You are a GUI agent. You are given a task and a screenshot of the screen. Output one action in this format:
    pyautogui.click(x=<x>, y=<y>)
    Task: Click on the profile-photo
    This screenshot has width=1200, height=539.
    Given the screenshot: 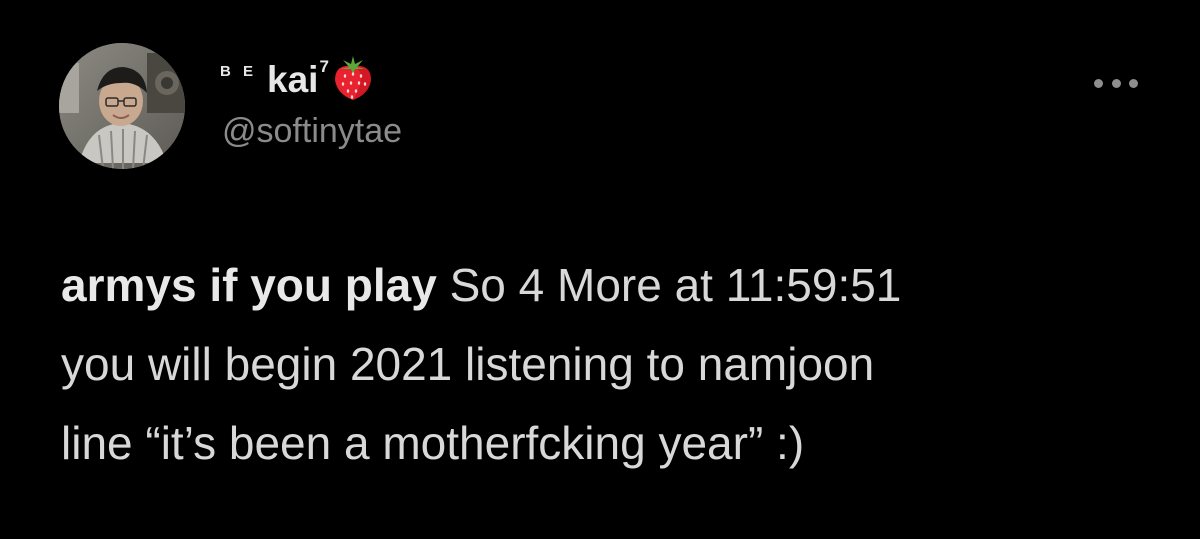 What is the action you would take?
    pyautogui.click(x=122, y=106)
    